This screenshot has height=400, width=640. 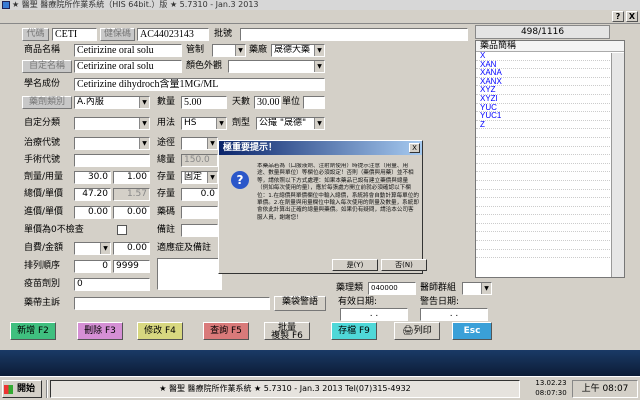 What do you see at coordinates (550, 116) in the screenshot?
I see `list-item: YUC1` at bounding box center [550, 116].